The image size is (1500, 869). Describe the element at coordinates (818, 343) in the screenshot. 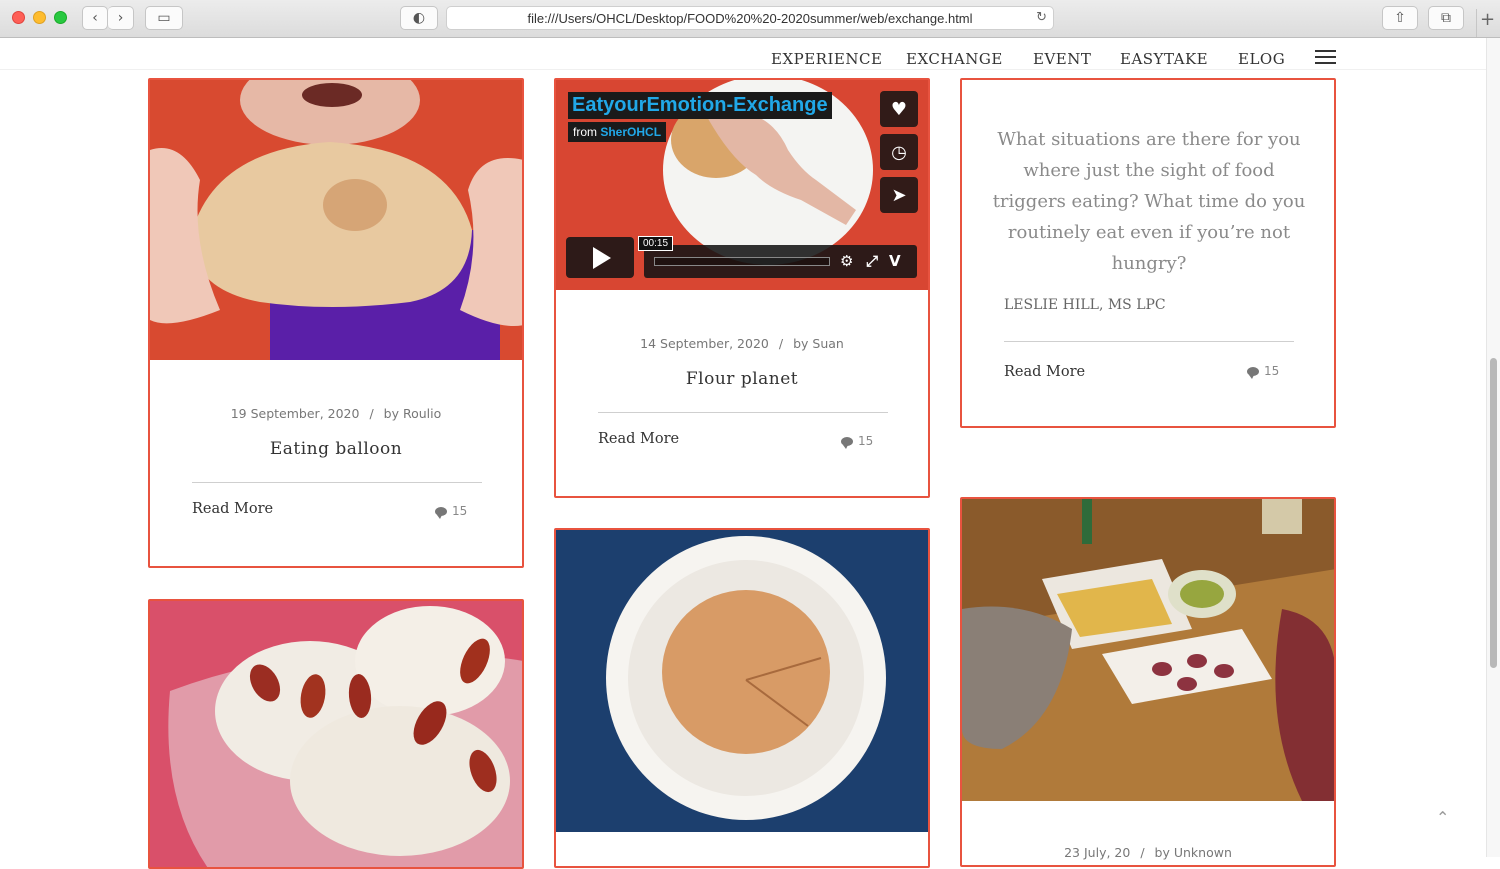

I see `post-author: by Suan` at that location.